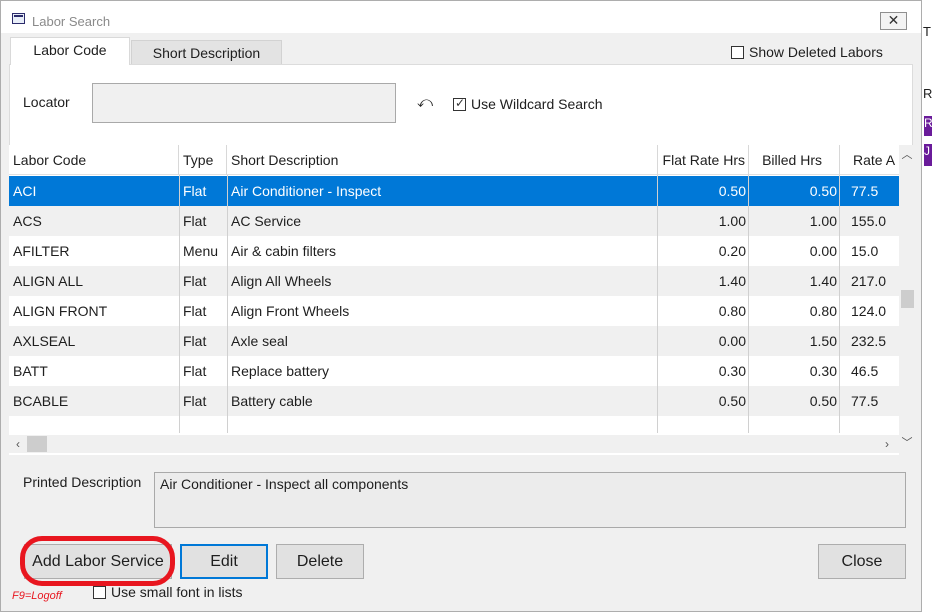 The height and width of the screenshot is (616, 932). I want to click on cell-labor-code: AFILTER, so click(41, 251).